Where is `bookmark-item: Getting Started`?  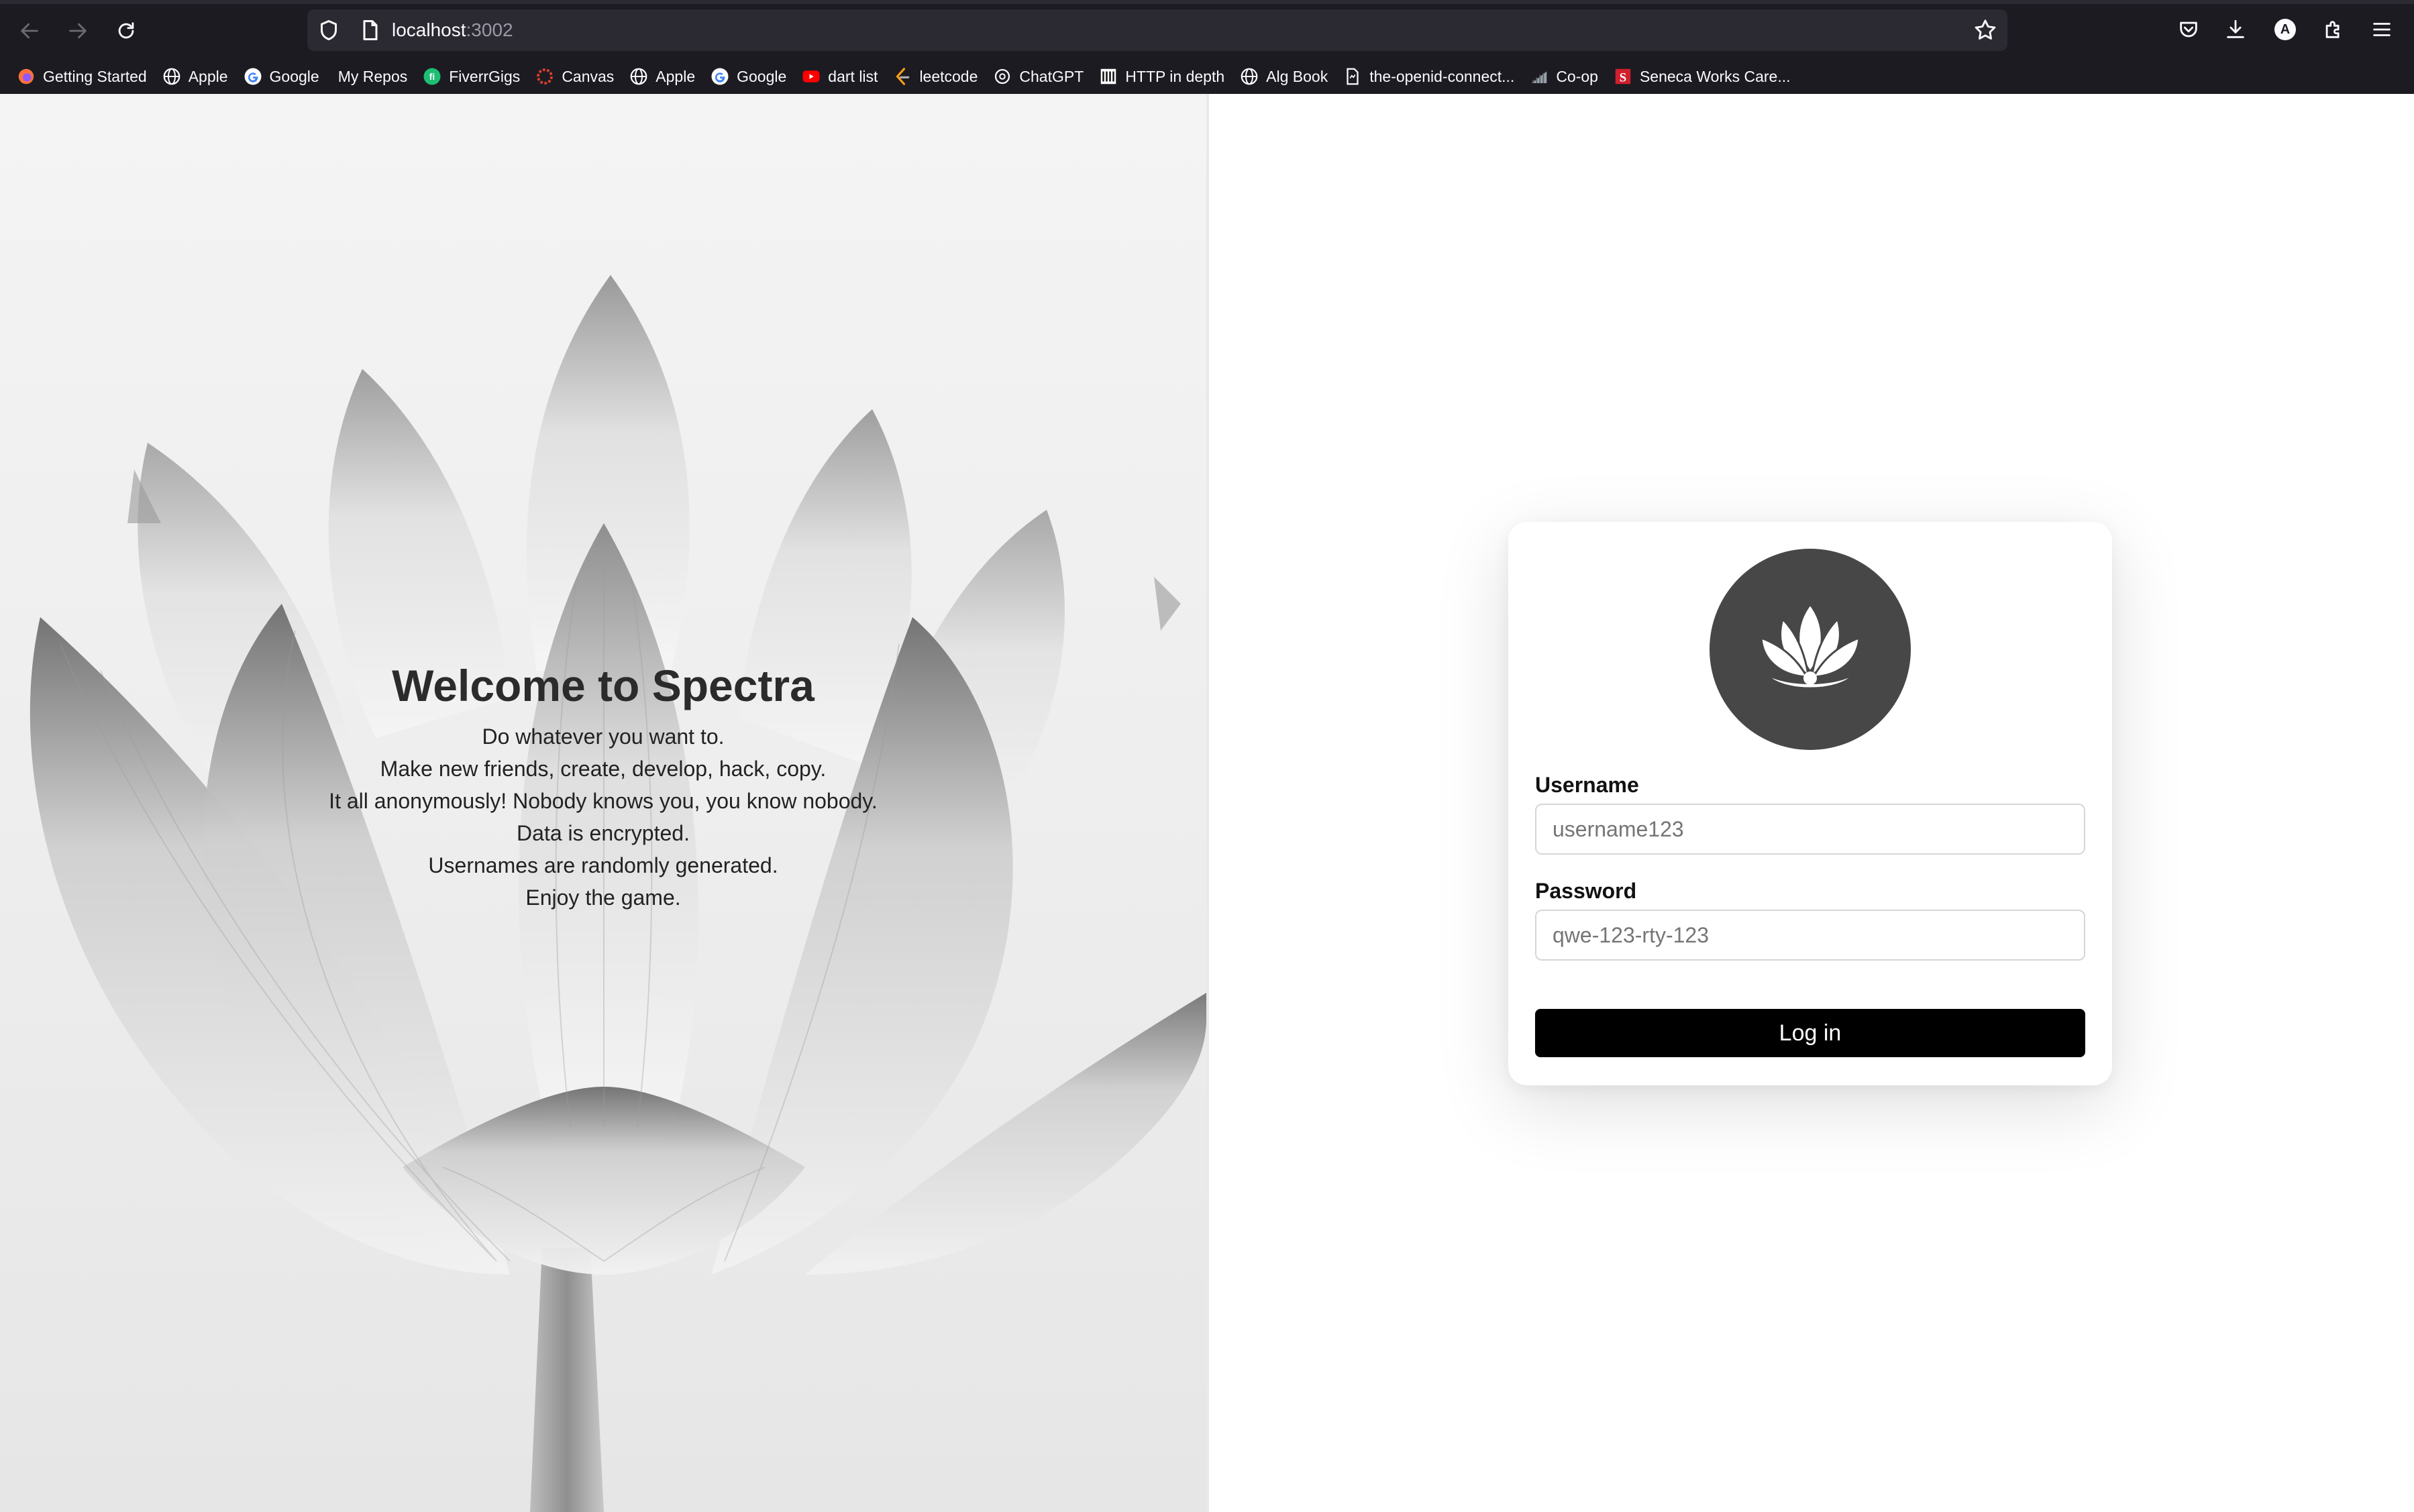
bookmark-item: Getting Started is located at coordinates (84, 76).